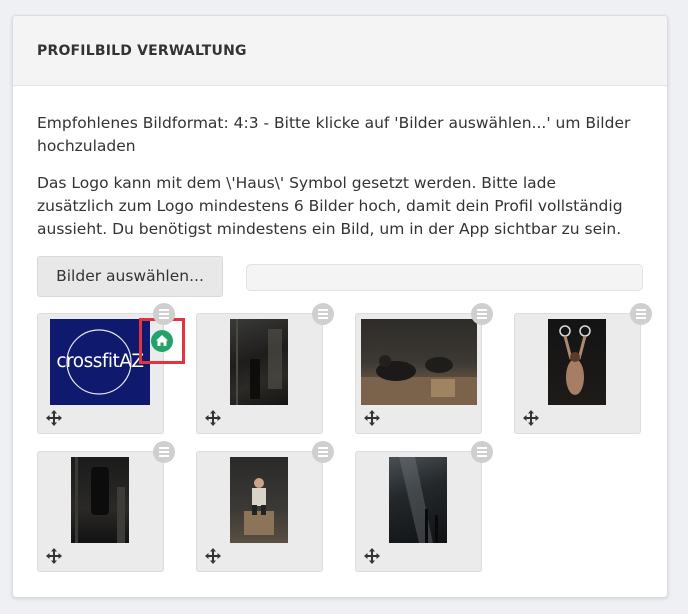 The image size is (688, 614). What do you see at coordinates (444, 277) in the screenshot?
I see `upload-progress-bar` at bounding box center [444, 277].